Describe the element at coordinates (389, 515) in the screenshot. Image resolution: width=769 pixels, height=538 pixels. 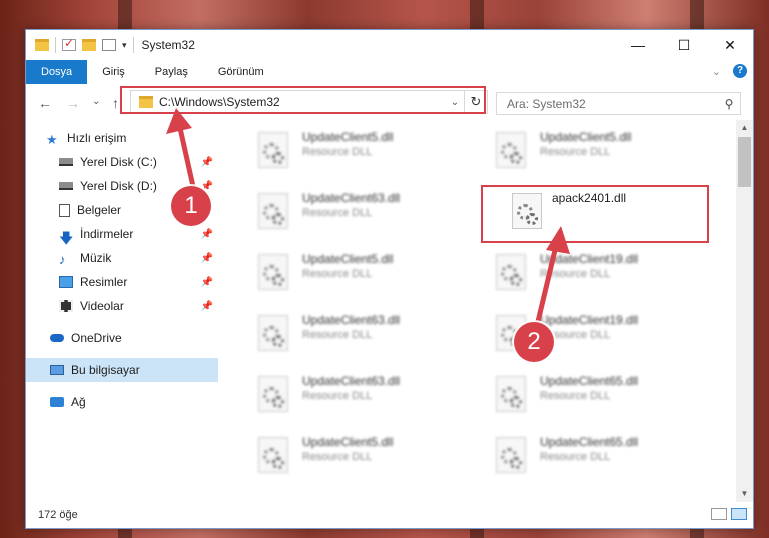
I see `status-bar: 172 öğe` at that location.